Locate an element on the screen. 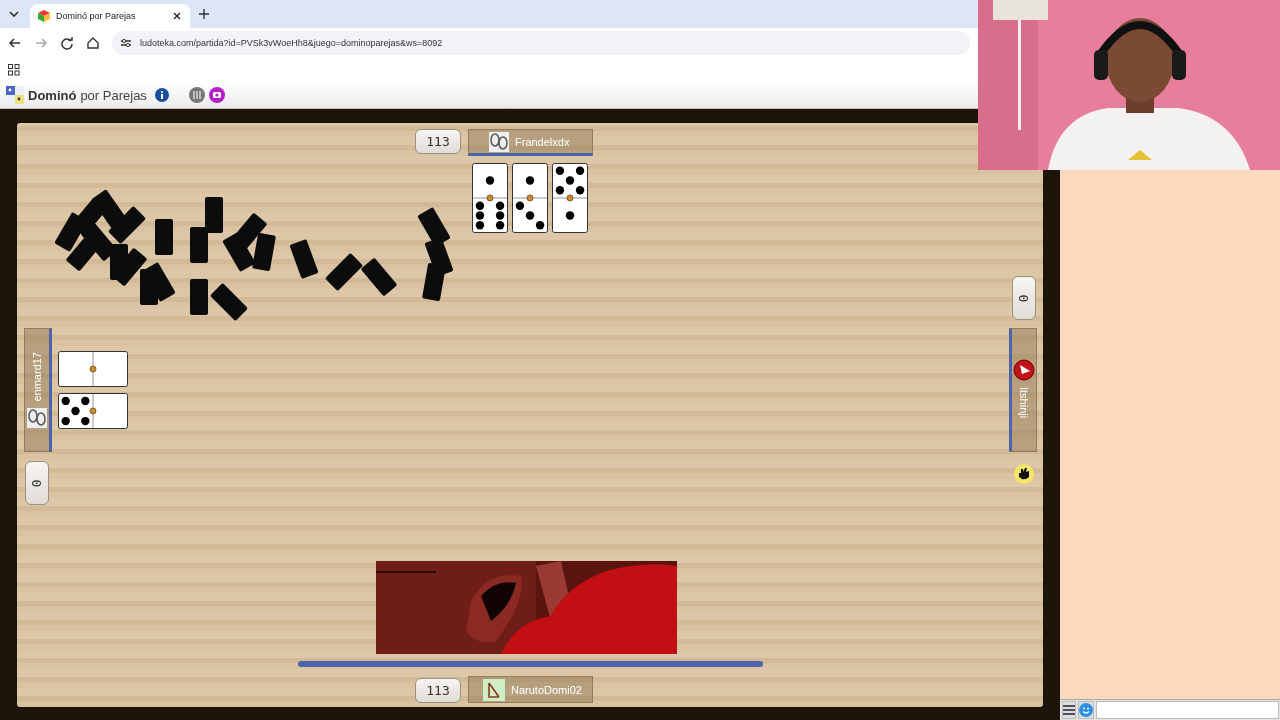  game-logo-icon is located at coordinates (15, 95).